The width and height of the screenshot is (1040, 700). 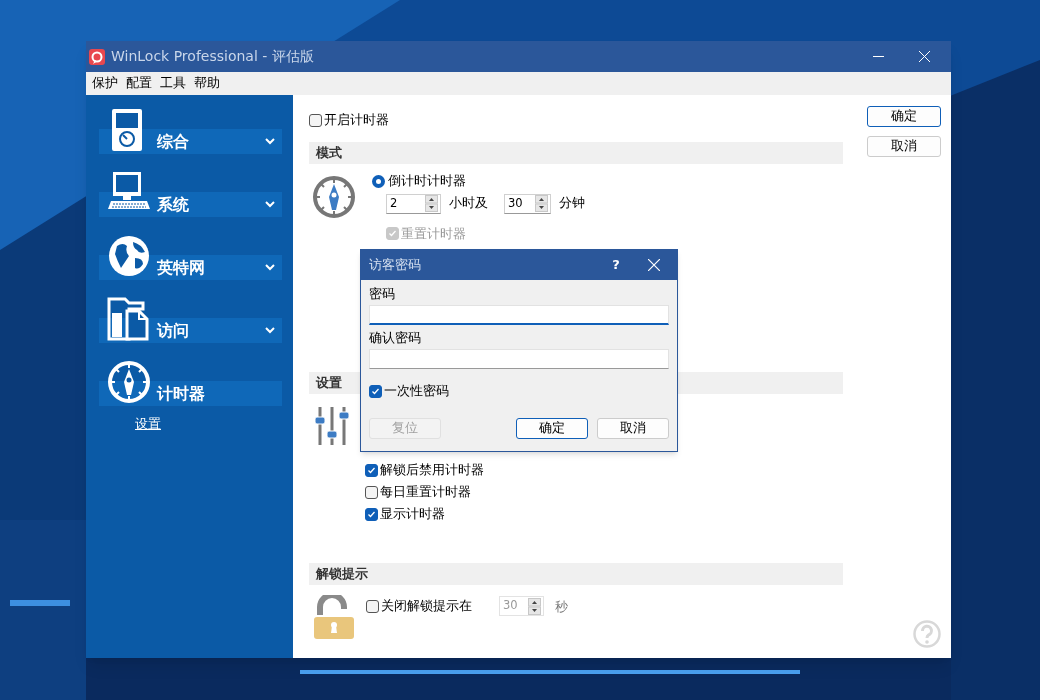 I want to click on media-player-icon, so click(x=127, y=130).